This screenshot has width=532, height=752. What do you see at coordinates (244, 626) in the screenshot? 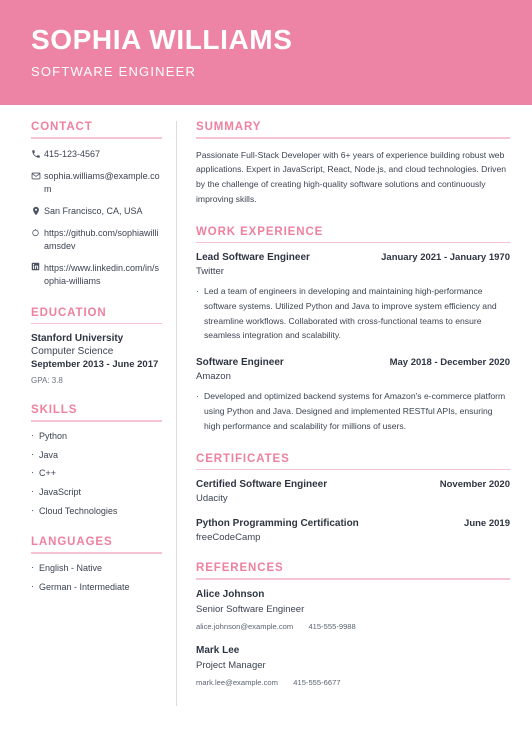
I see `reference-email: alice.johnson@example.com` at bounding box center [244, 626].